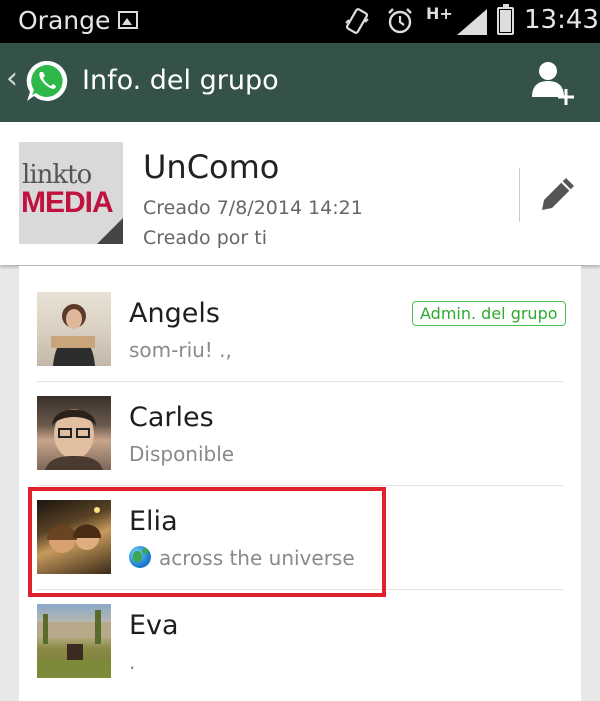  Describe the element at coordinates (253, 208) in the screenshot. I see `group-created-date: Creado 7/8/2014 14:21` at that location.